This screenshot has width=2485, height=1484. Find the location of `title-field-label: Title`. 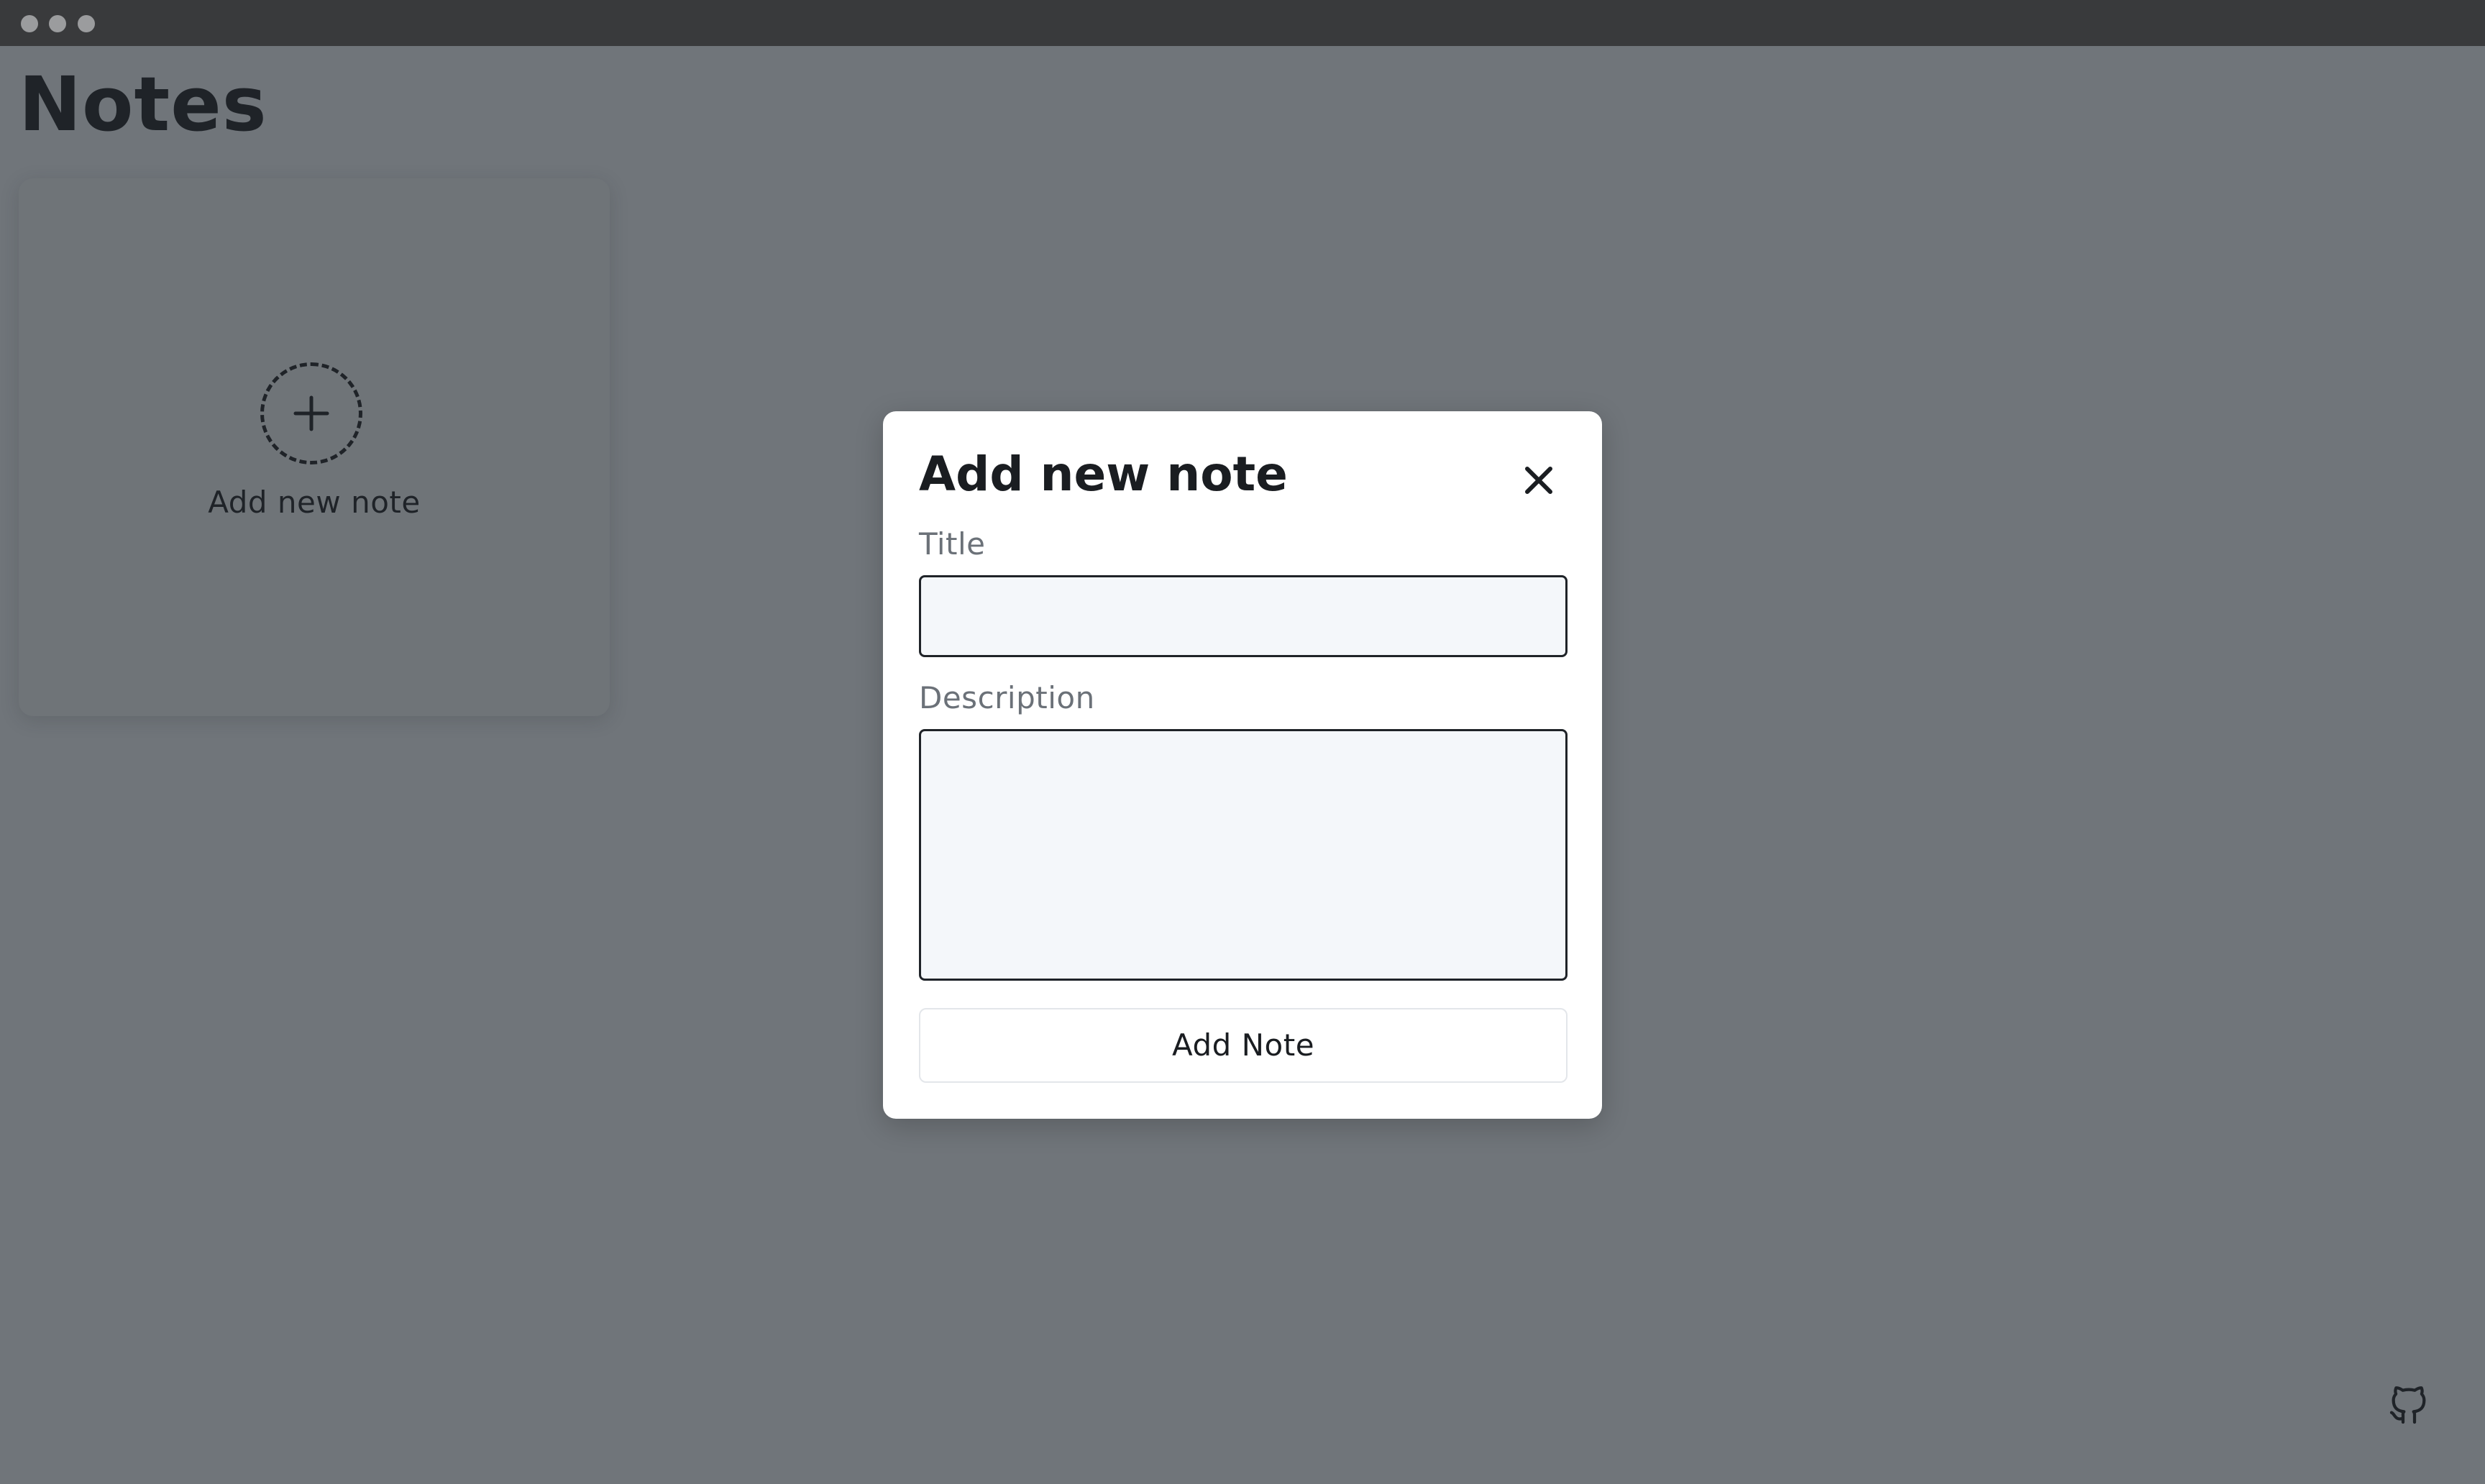

title-field-label: Title is located at coordinates (952, 544).